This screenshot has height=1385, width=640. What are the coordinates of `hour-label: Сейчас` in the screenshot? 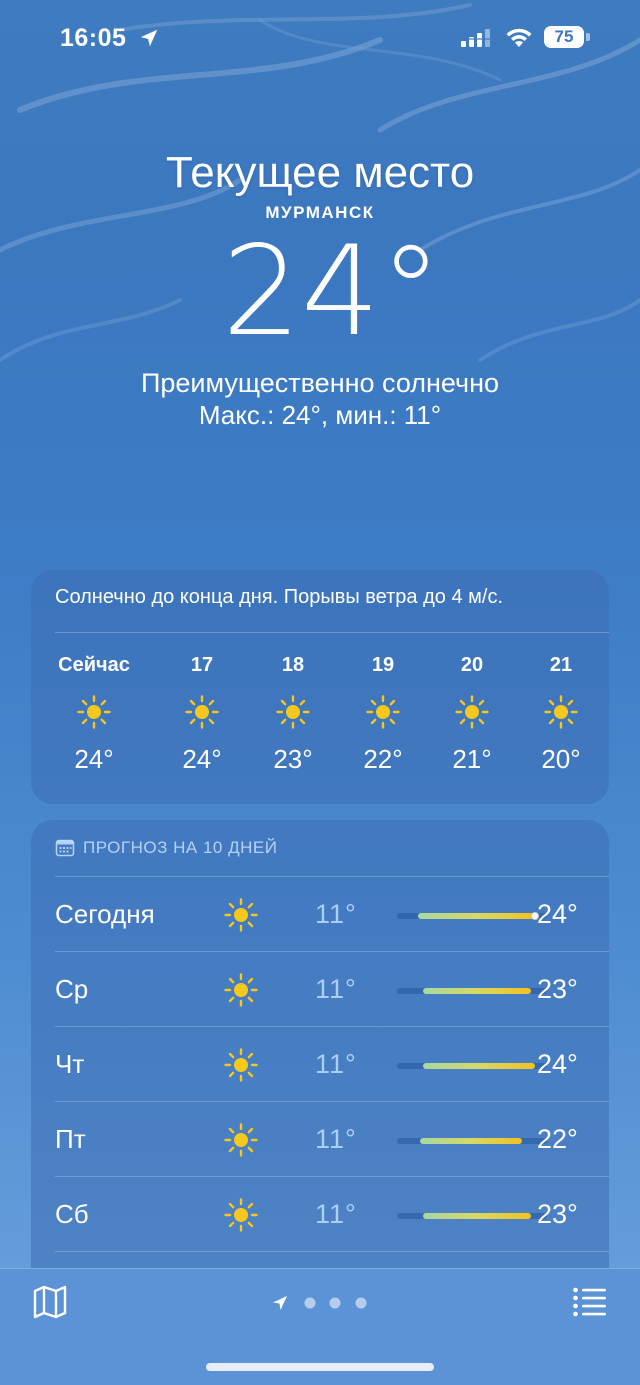 It's located at (94, 665).